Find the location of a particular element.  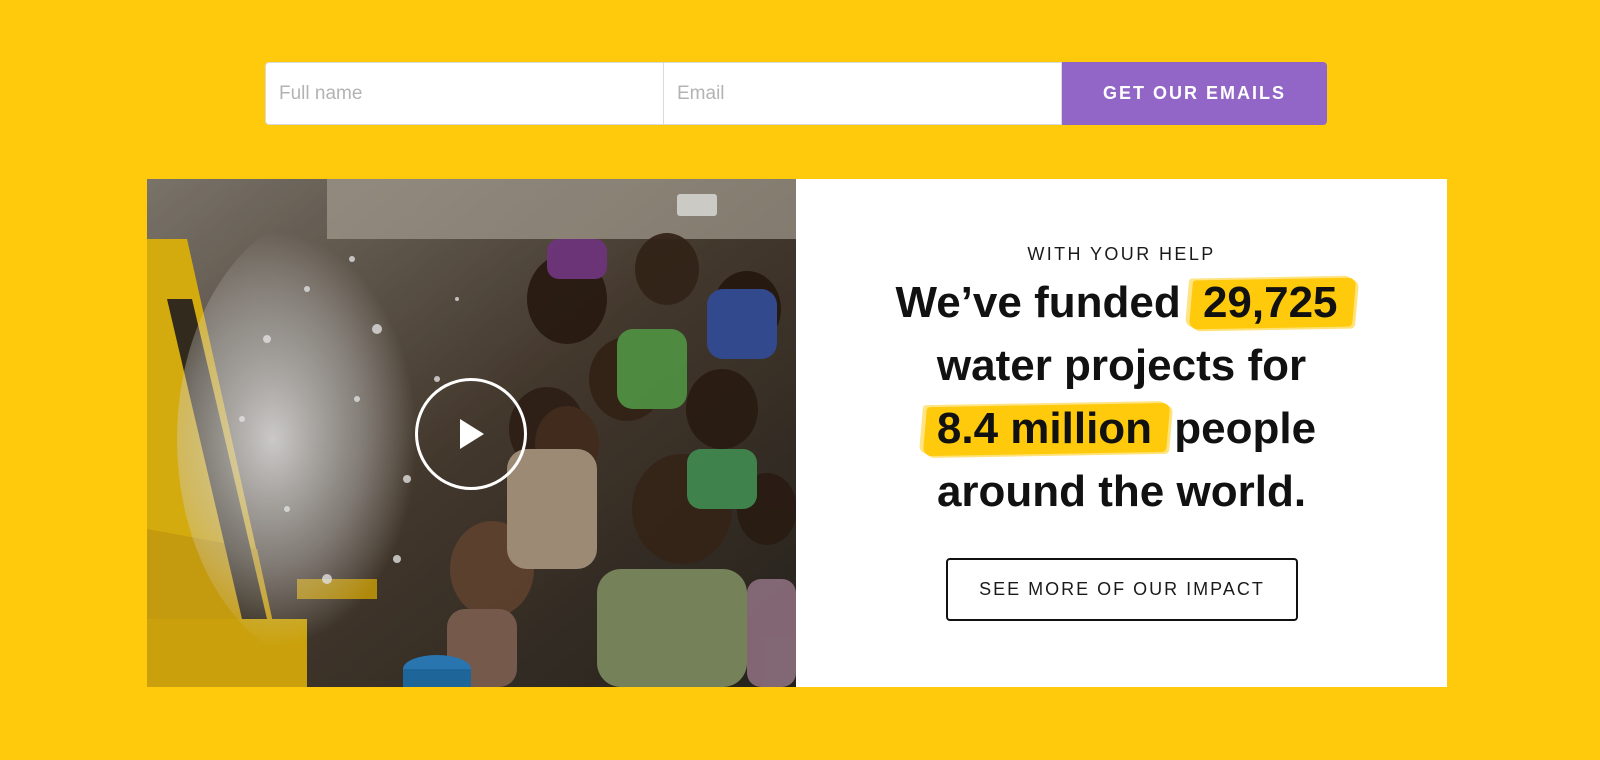

projects-count-highlight: 29,725 is located at coordinates (1270, 302).